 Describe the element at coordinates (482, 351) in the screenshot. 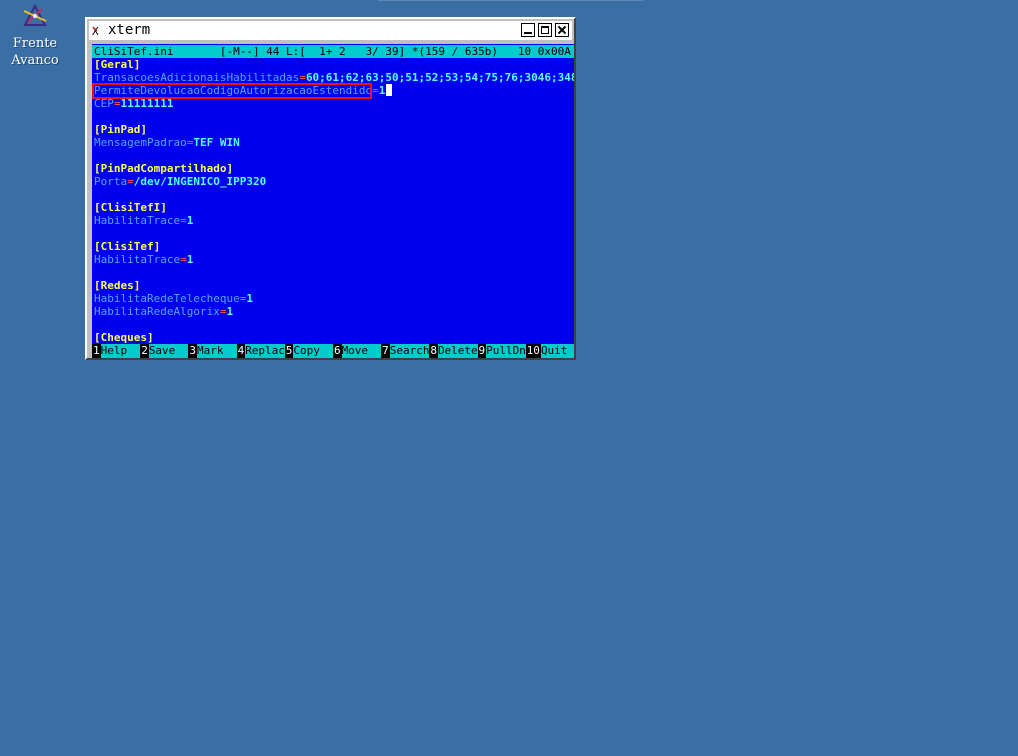

I see `fkey-number: 9` at that location.